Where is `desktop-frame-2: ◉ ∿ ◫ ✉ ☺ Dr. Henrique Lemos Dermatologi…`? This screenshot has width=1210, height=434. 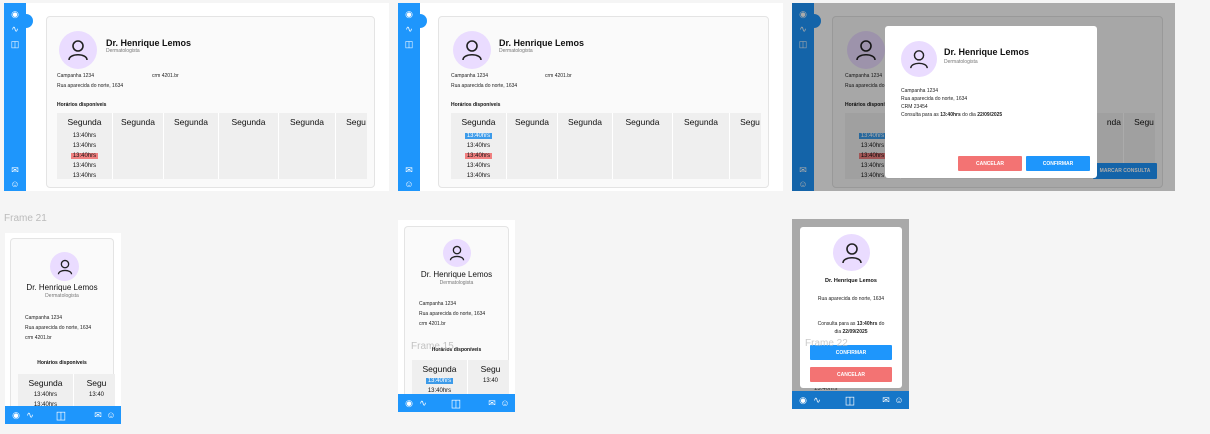
desktop-frame-2: ◉ ∿ ◫ ✉ ☺ Dr. Henrique Lemos Dermatologi… is located at coordinates (590, 97).